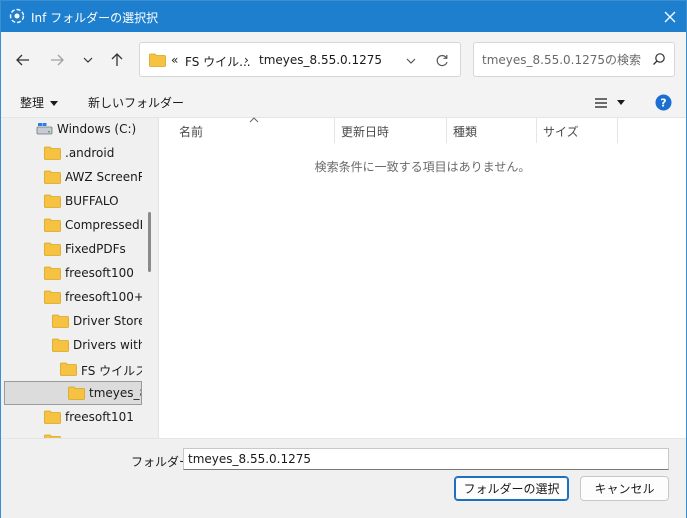 The image size is (687, 518). Describe the element at coordinates (254, 120) in the screenshot. I see `sort-ascending-icon` at that location.